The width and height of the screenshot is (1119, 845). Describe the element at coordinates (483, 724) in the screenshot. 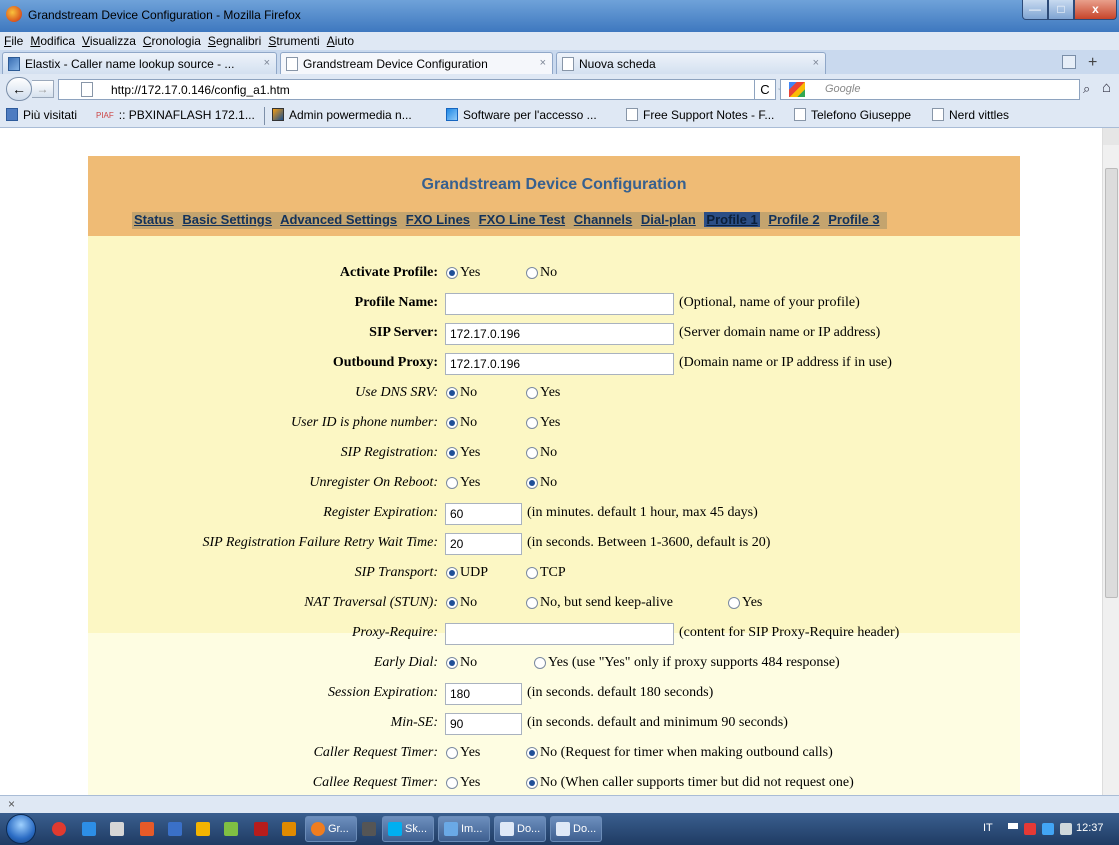

I see `text-input: 90` at that location.